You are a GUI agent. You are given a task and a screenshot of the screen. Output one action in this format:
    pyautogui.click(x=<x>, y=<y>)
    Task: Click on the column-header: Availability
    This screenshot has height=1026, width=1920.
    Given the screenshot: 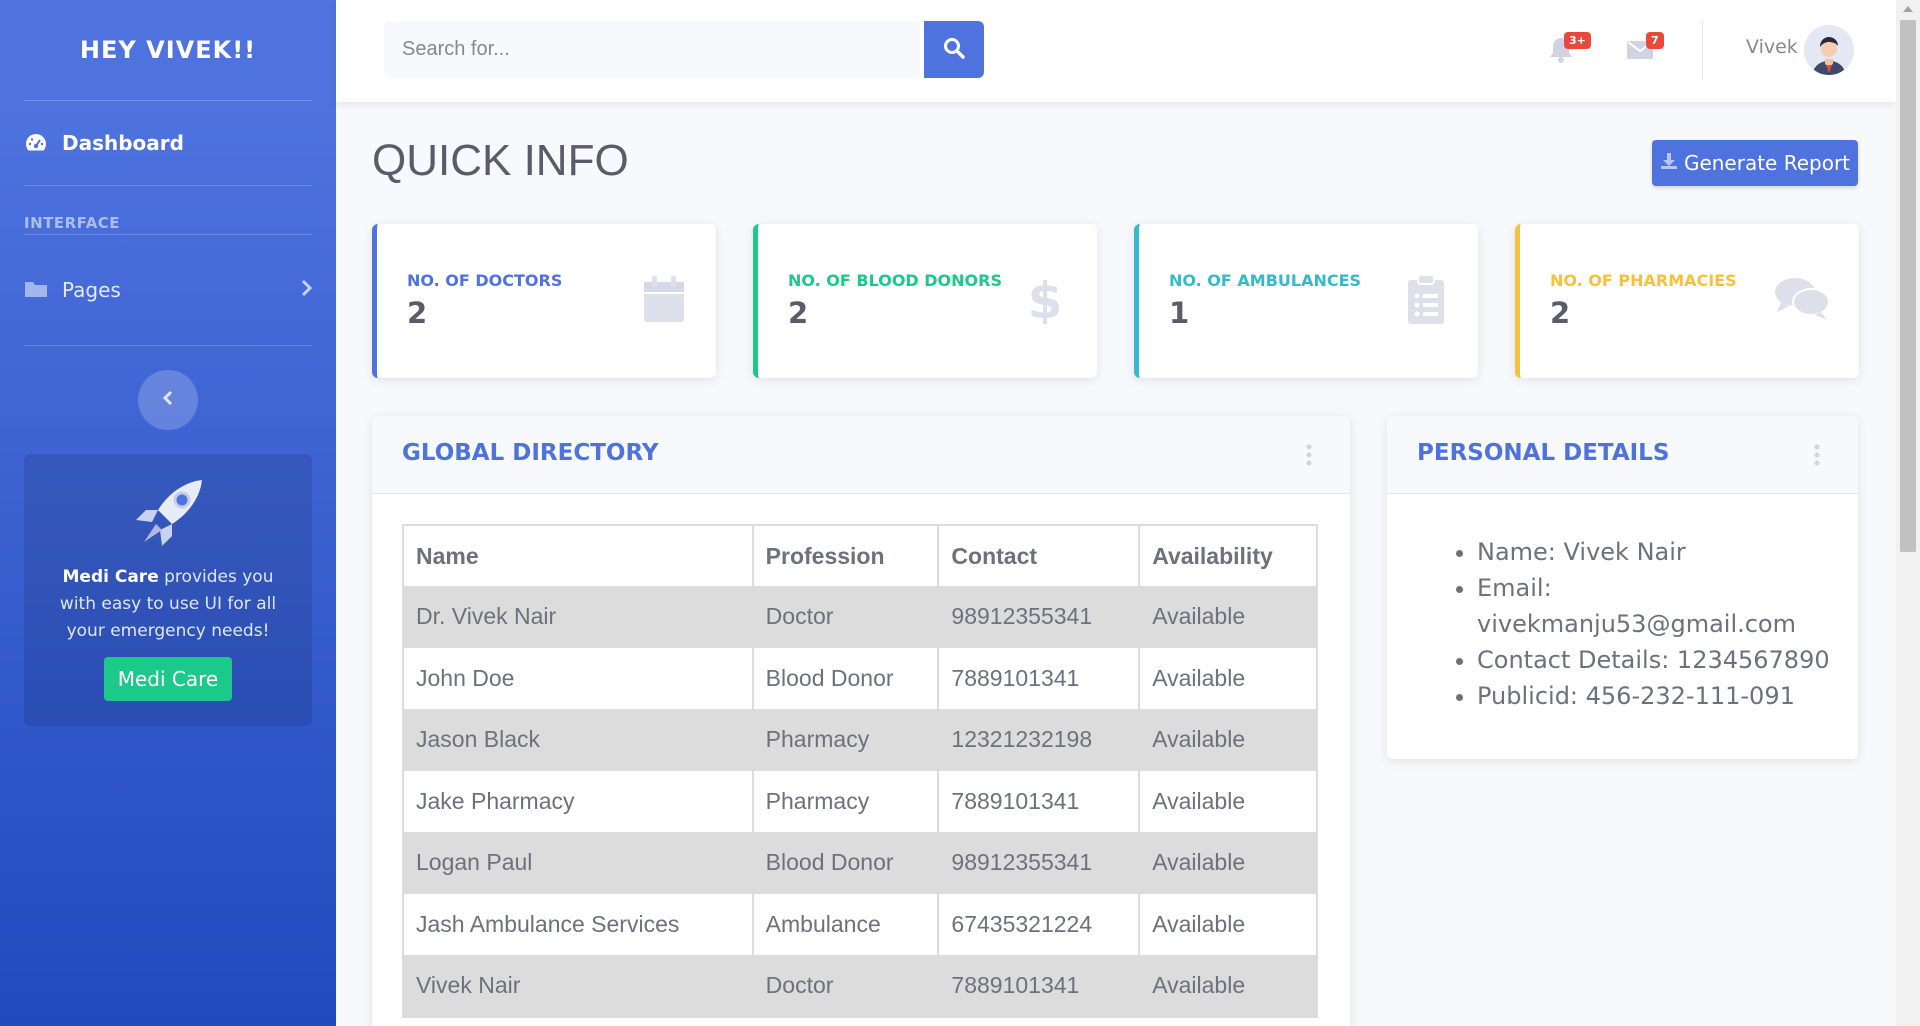 What is the action you would take?
    pyautogui.click(x=1228, y=555)
    